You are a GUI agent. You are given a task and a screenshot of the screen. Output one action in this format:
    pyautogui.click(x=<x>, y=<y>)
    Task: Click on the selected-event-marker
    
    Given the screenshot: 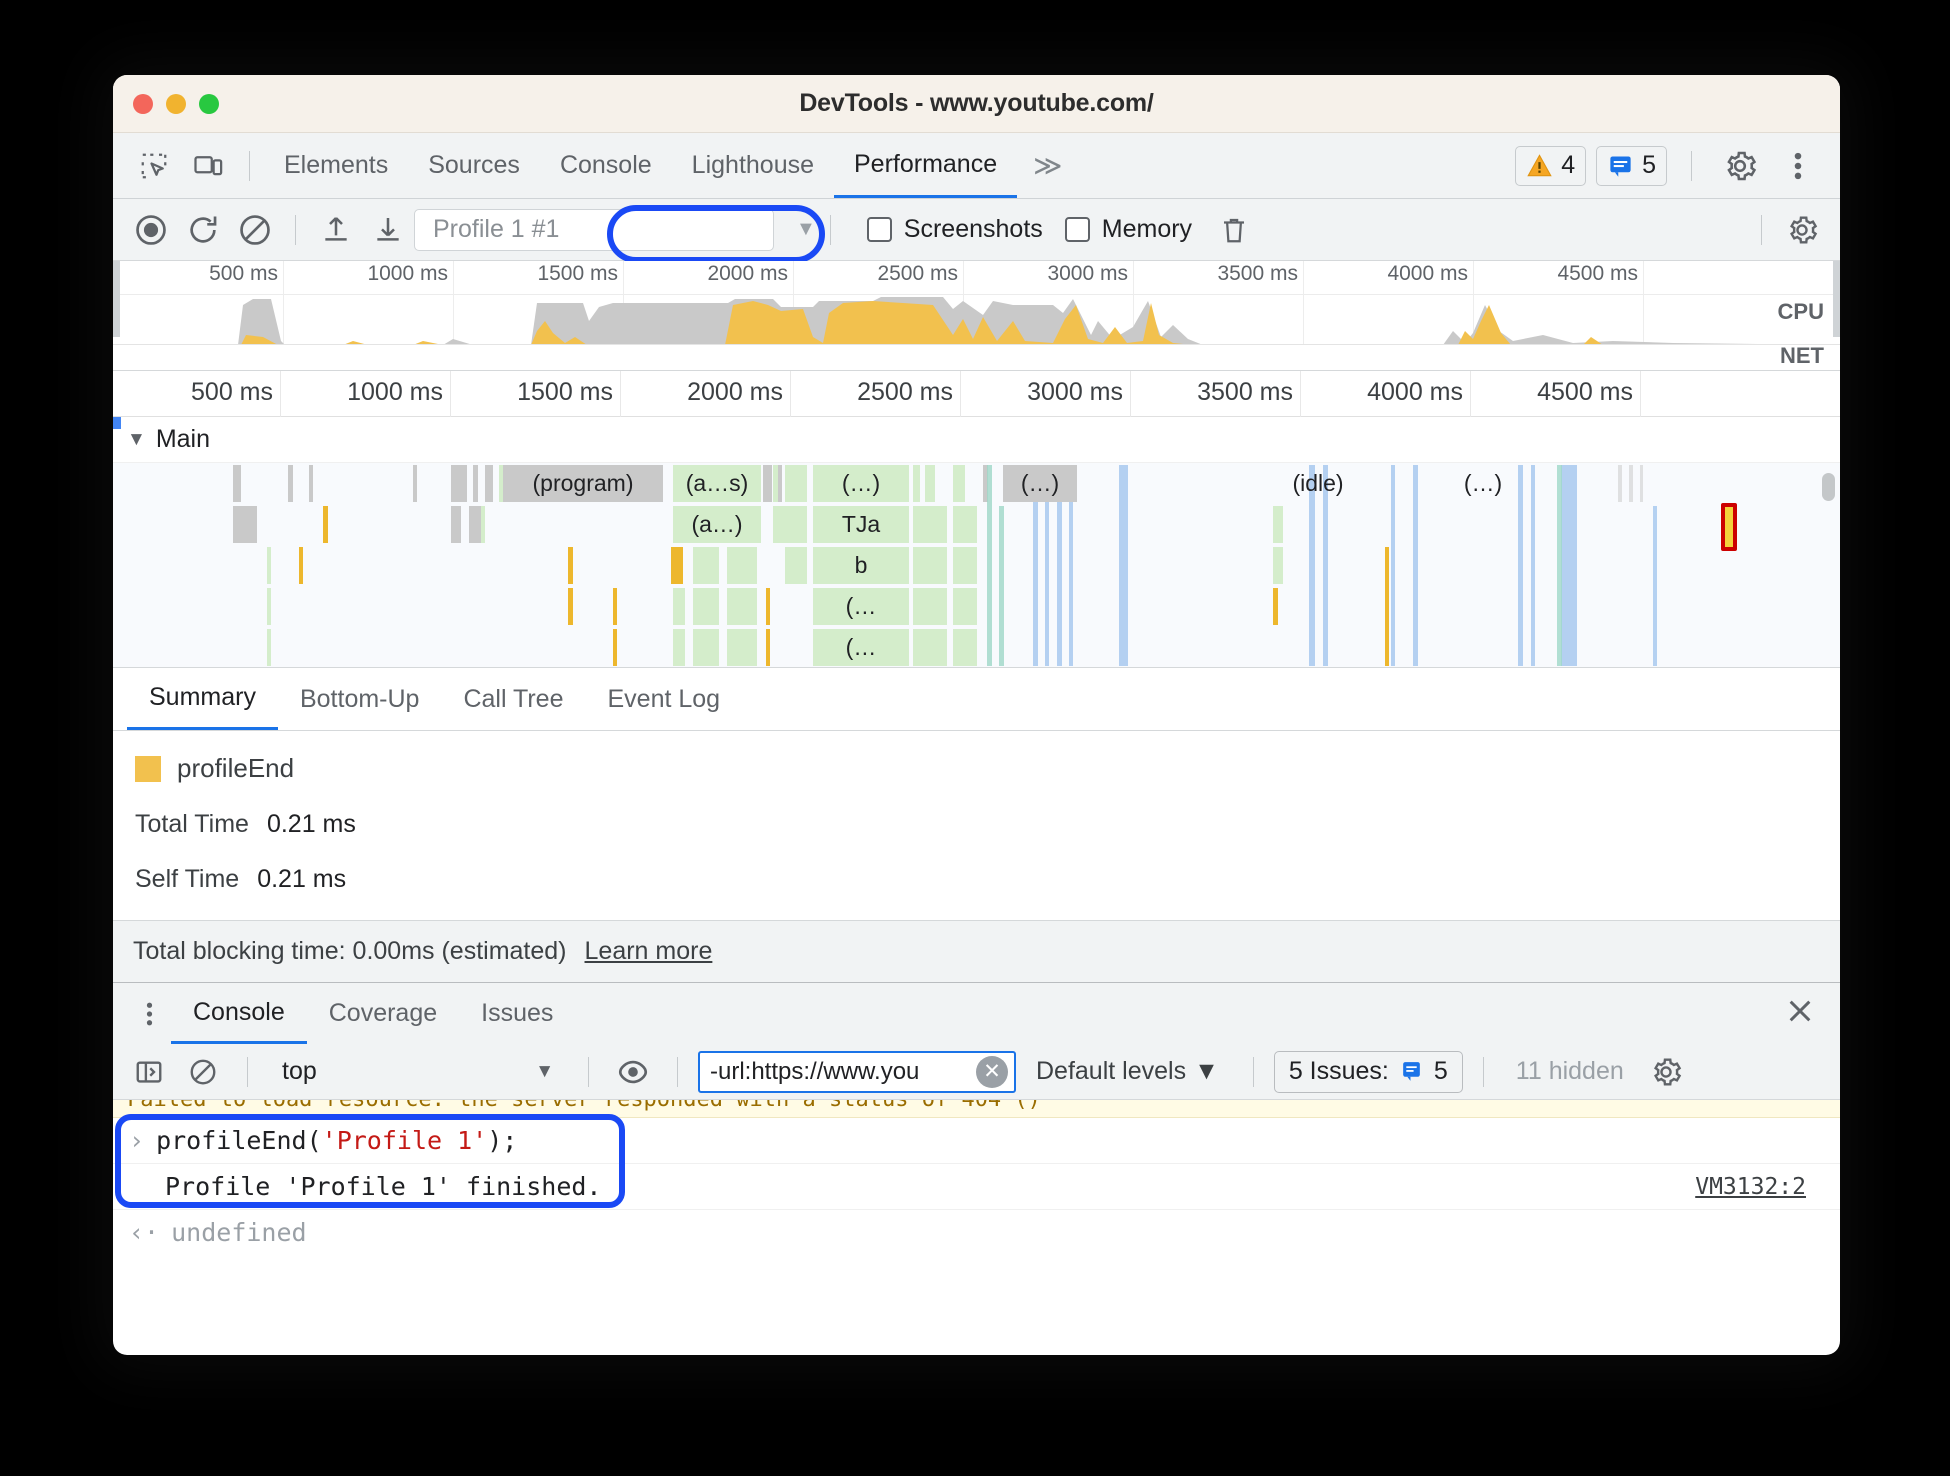 What is the action you would take?
    pyautogui.click(x=1729, y=527)
    